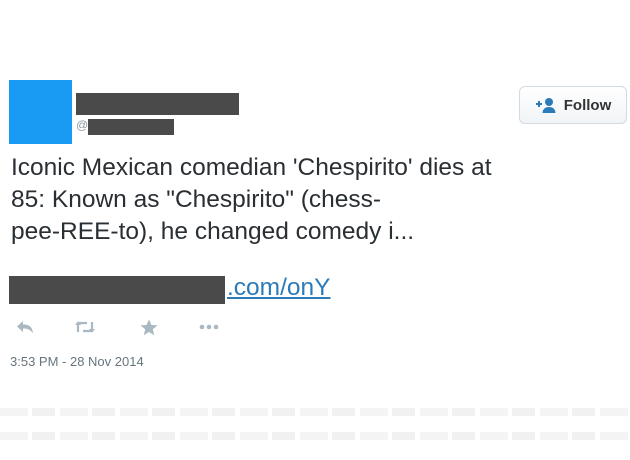 The width and height of the screenshot is (630, 460). Describe the element at coordinates (25, 327) in the screenshot. I see `reply-icon` at that location.